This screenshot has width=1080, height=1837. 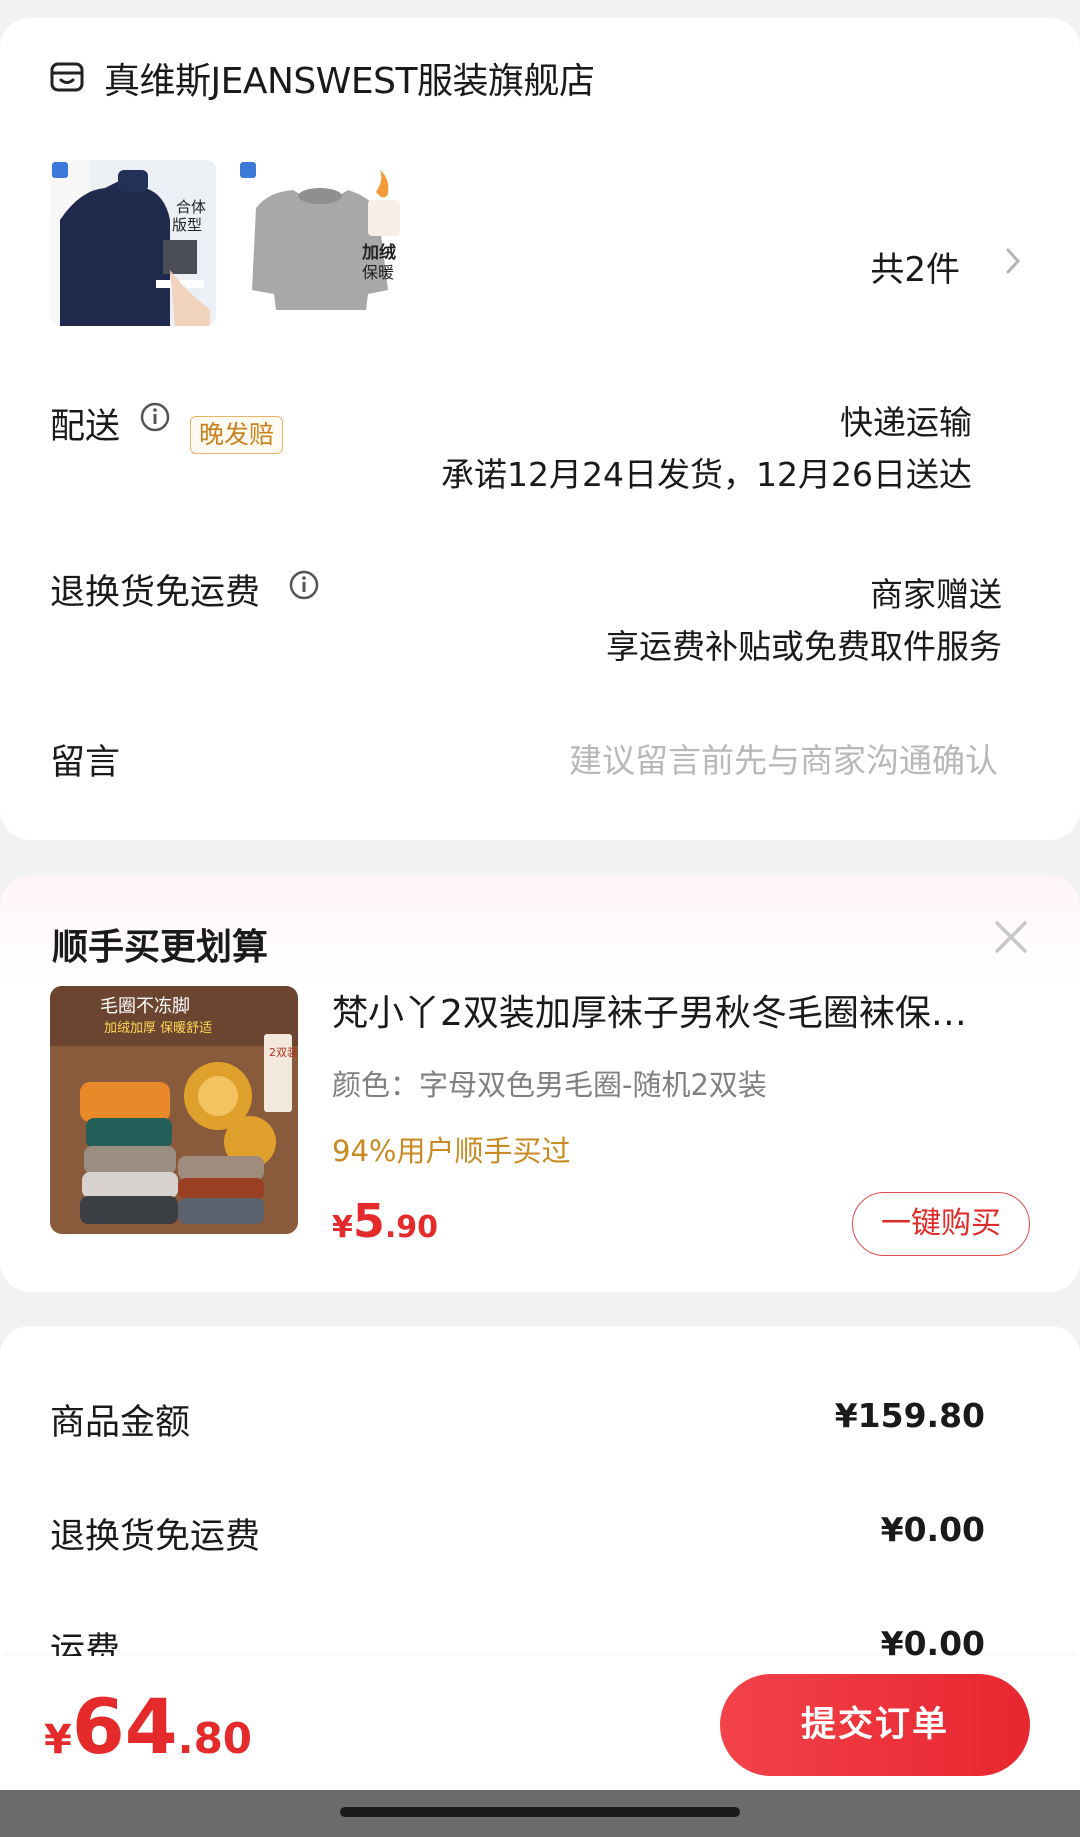 I want to click on total-integer: 64, so click(x=124, y=1726).